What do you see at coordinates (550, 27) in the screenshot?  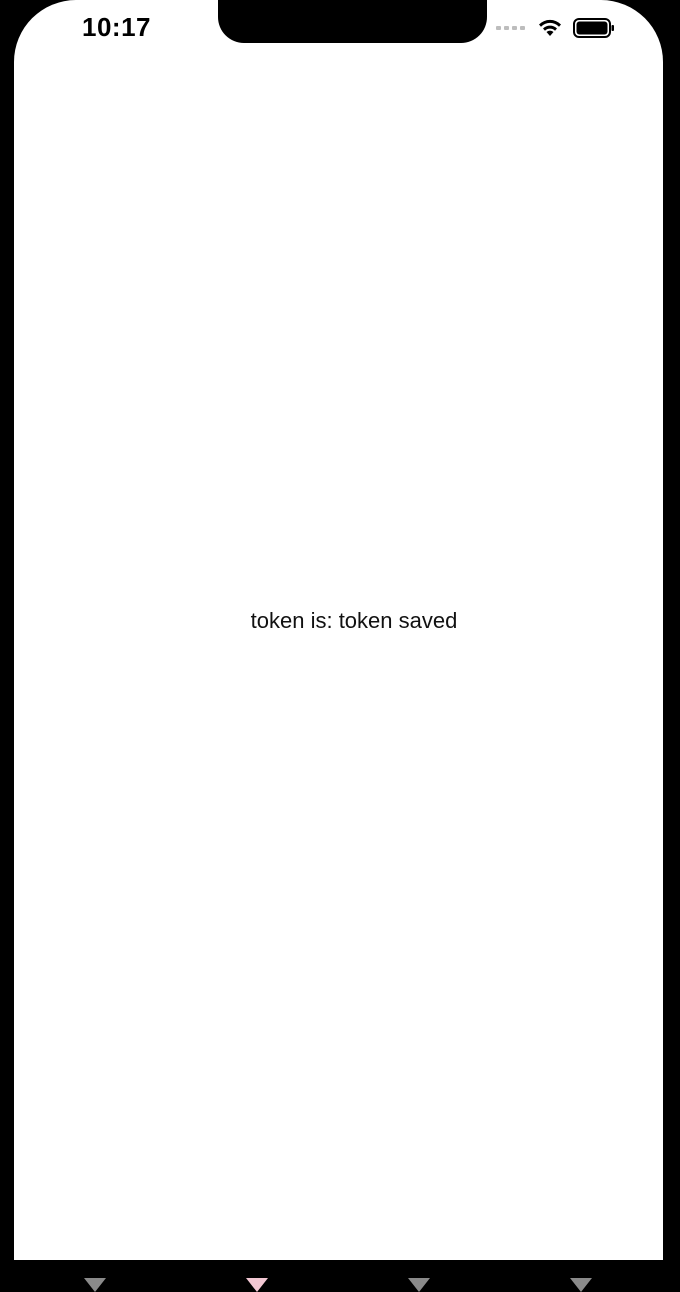 I see `wifi-icon` at bounding box center [550, 27].